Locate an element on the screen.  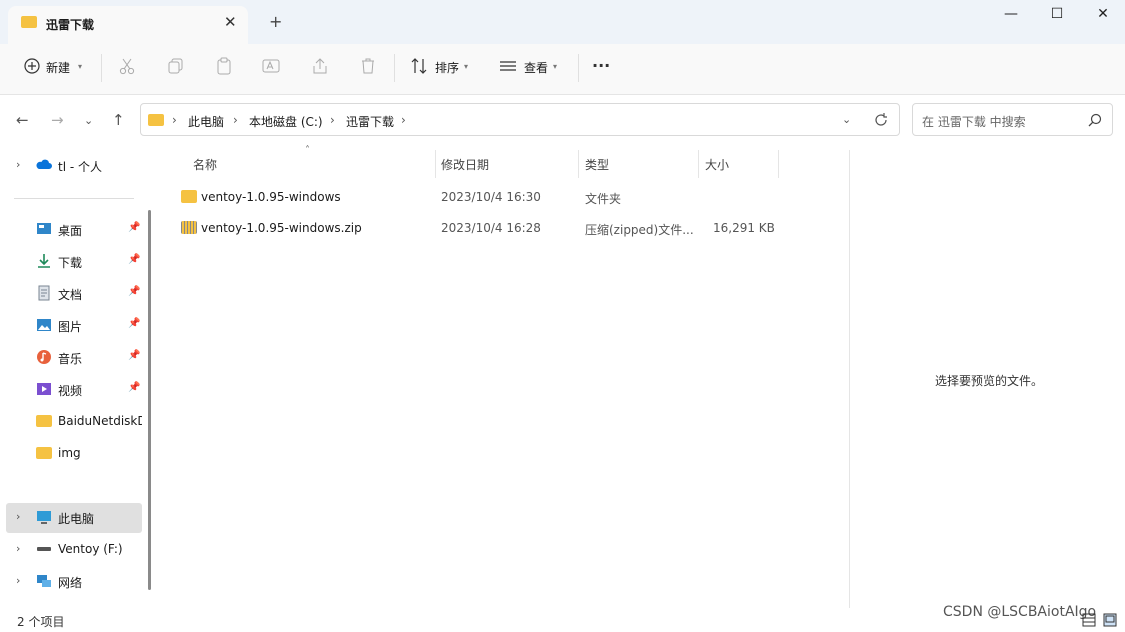
search-icon is located at coordinates (1095, 120).